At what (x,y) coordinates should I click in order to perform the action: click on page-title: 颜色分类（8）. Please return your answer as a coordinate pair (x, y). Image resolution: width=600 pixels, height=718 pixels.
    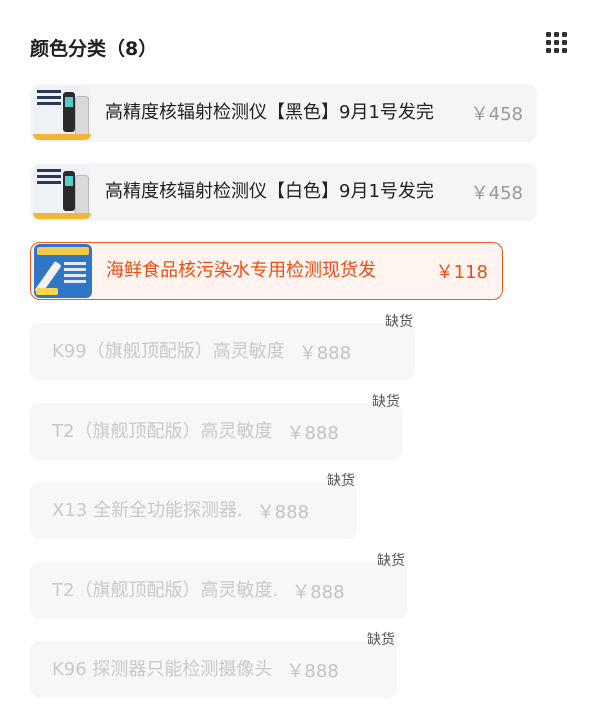
    Looking at the image, I should click on (94, 49).